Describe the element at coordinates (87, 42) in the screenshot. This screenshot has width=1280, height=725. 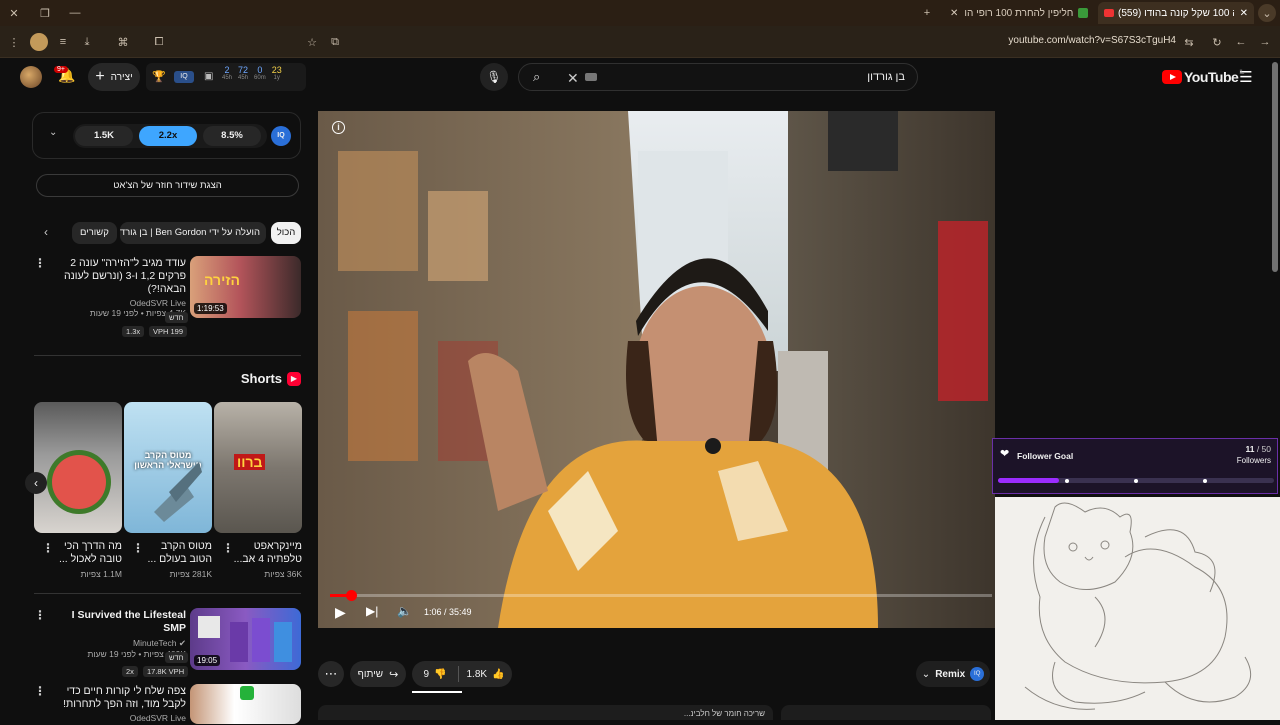
I see `download-icon: ⤓` at that location.